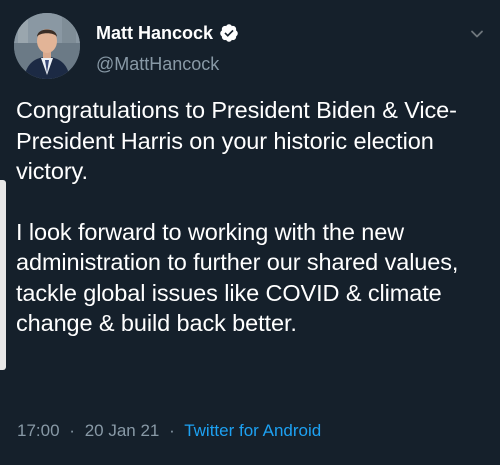 The width and height of the screenshot is (500, 465). I want to click on author-handle: @MattHancock, so click(167, 64).